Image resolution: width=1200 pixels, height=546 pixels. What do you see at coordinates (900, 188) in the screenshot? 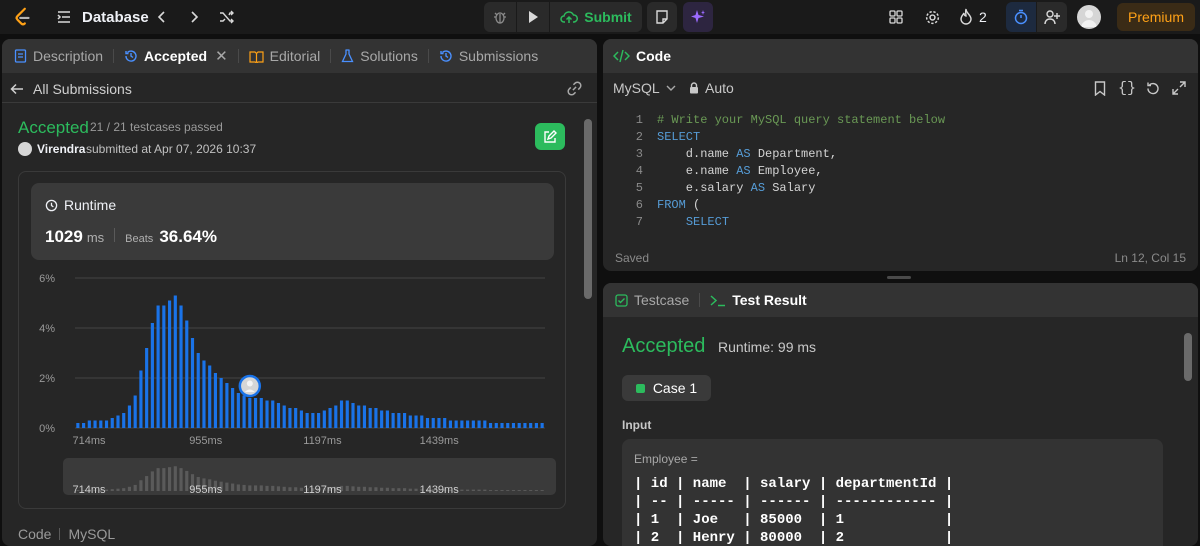
I see `code-line: 5 e.salary AS Salary` at bounding box center [900, 188].